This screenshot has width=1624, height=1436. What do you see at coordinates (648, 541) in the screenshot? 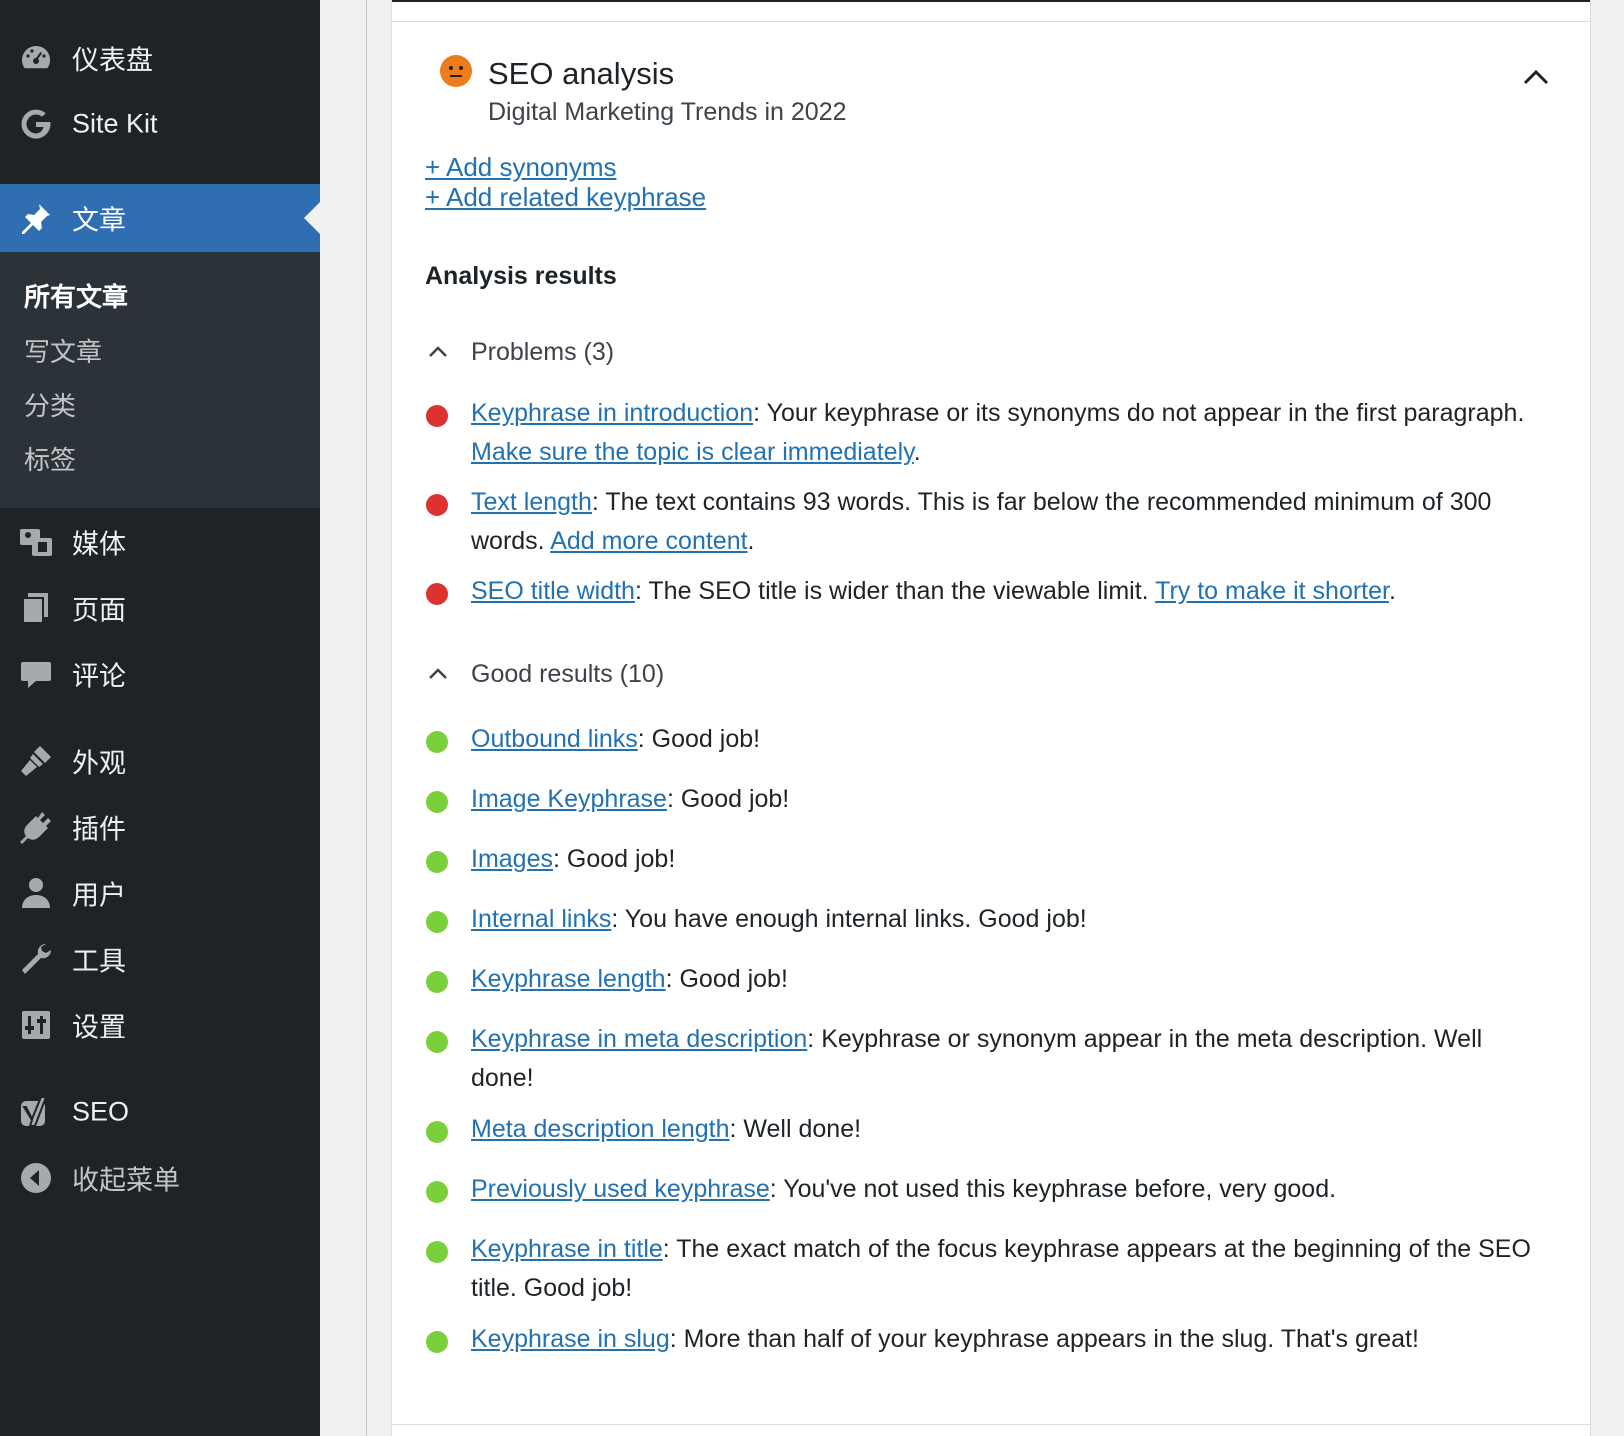
I see `result-fix-link: Add more content` at bounding box center [648, 541].